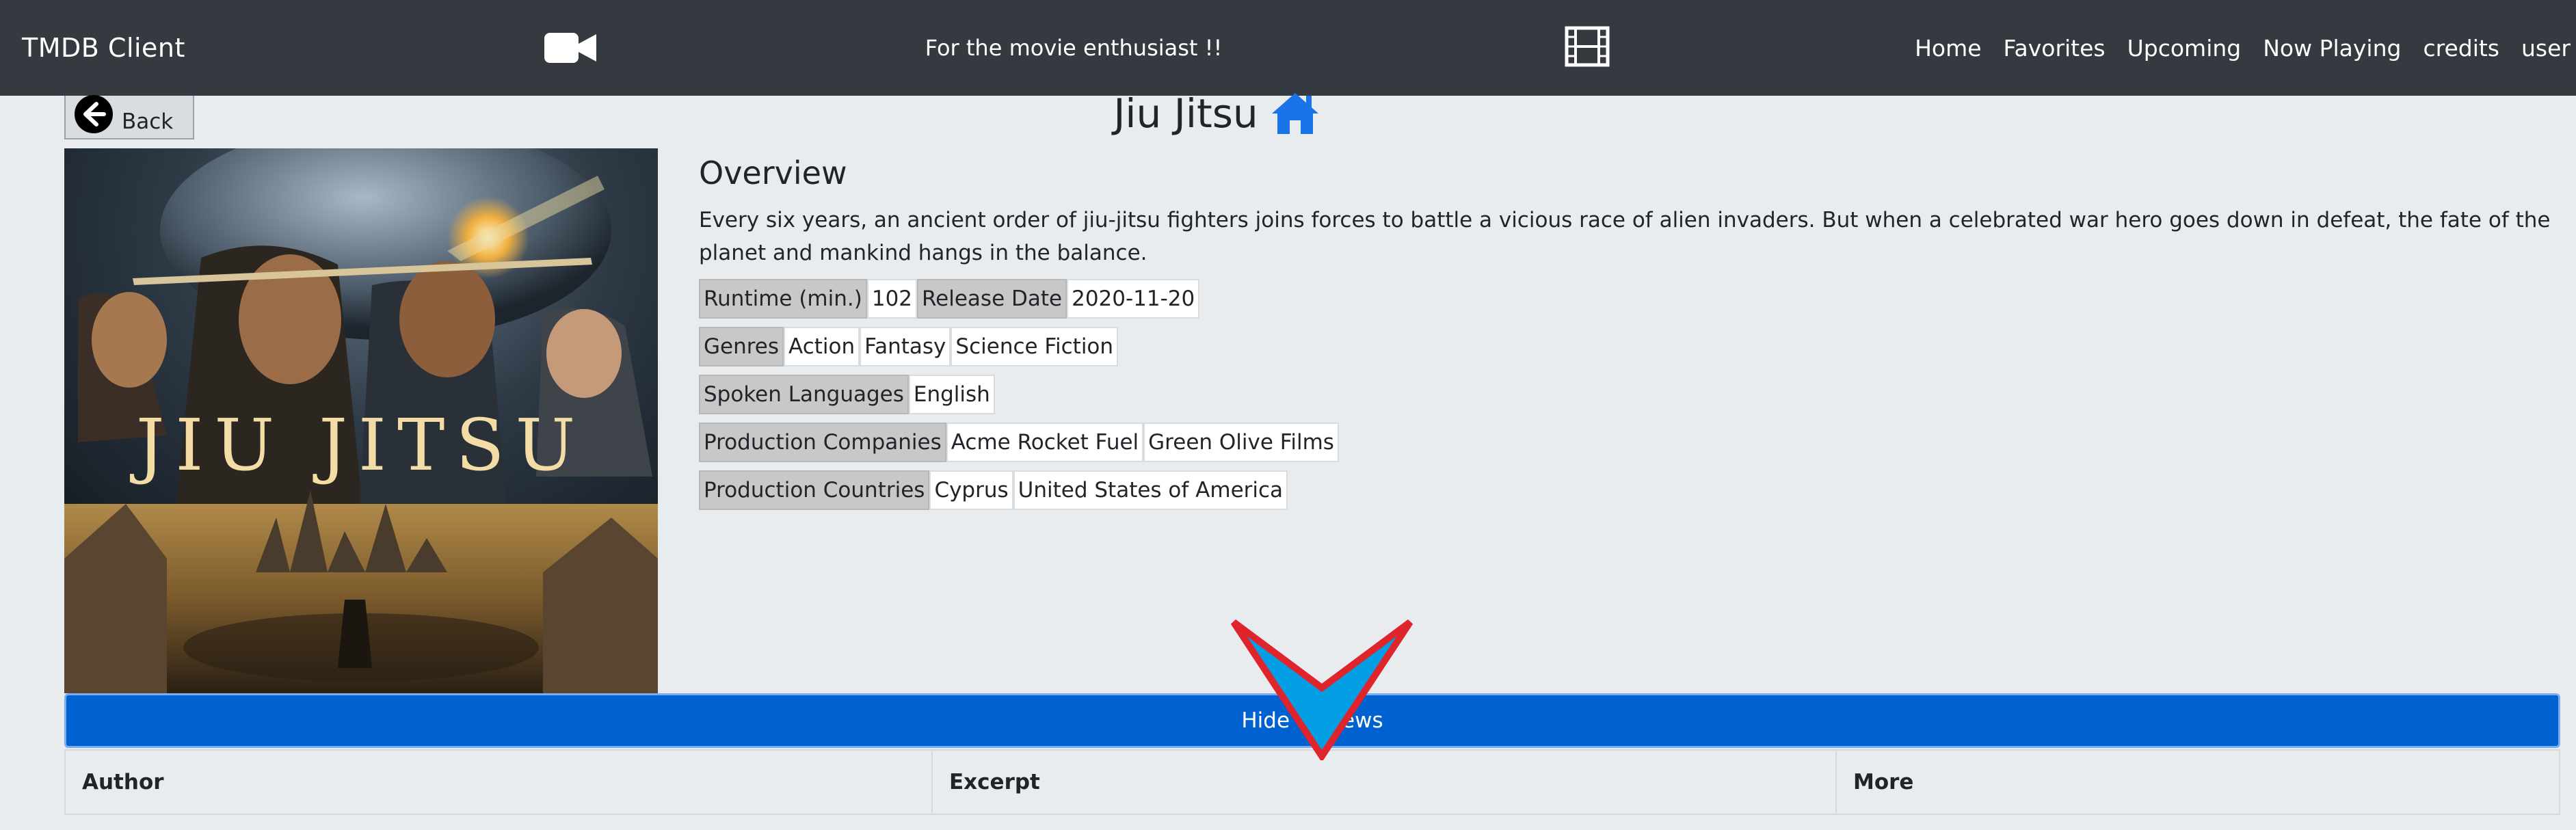 This screenshot has width=2576, height=830. What do you see at coordinates (971, 490) in the screenshot?
I see `country-chip: Cyprus` at bounding box center [971, 490].